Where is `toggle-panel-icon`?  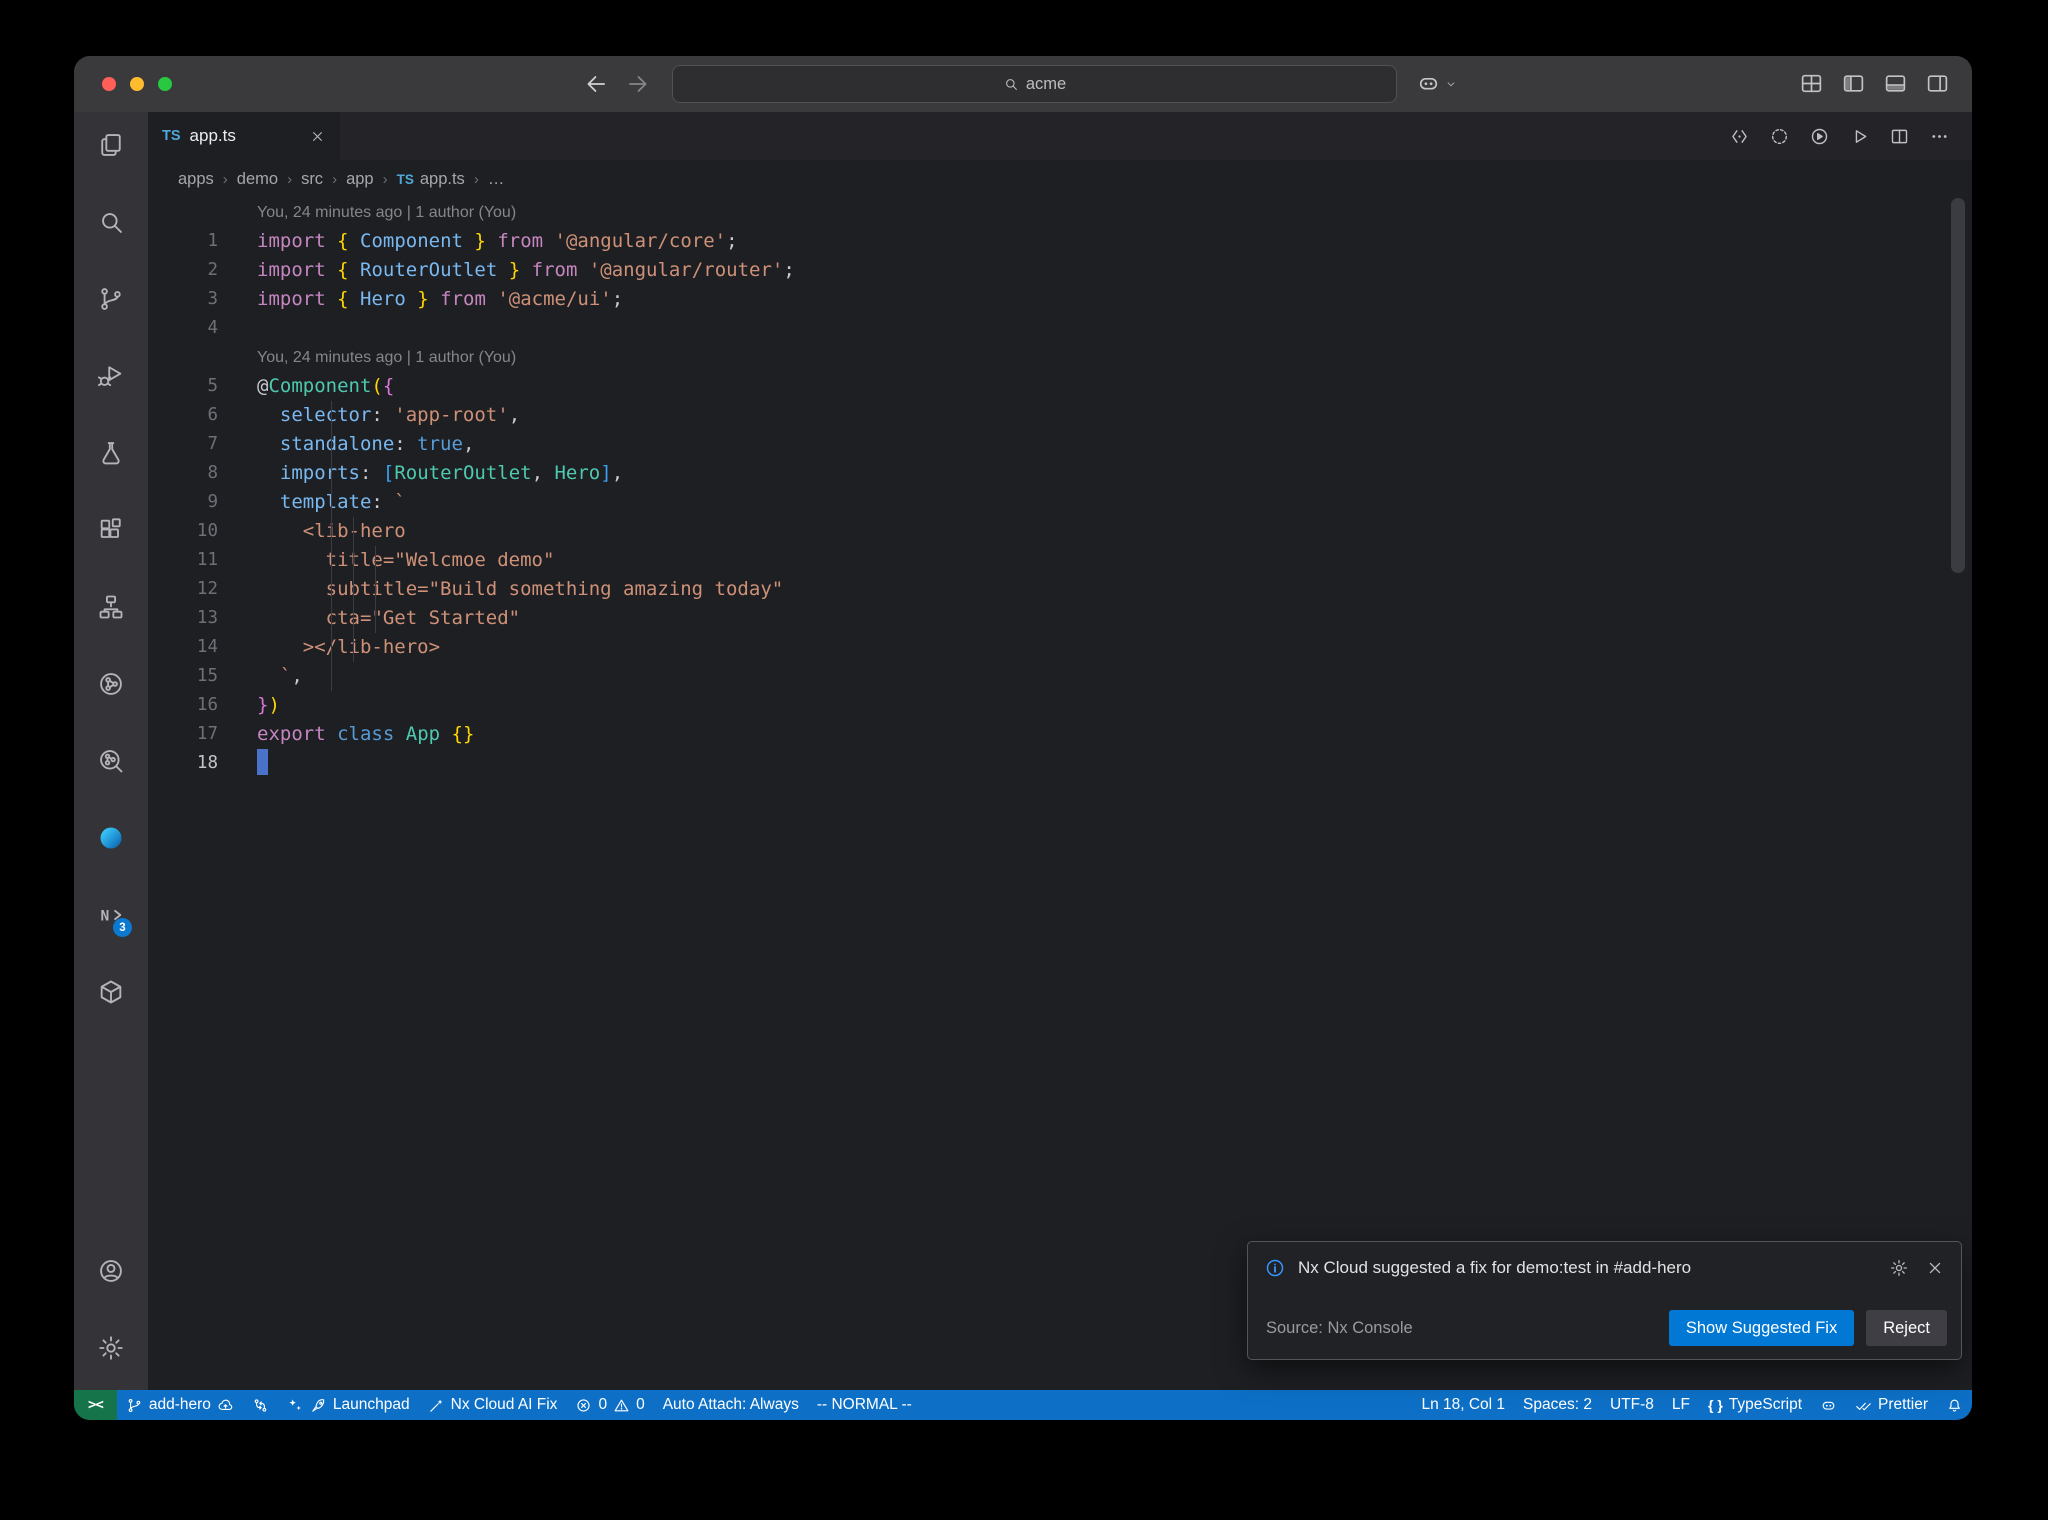
toggle-panel-icon is located at coordinates (1895, 83).